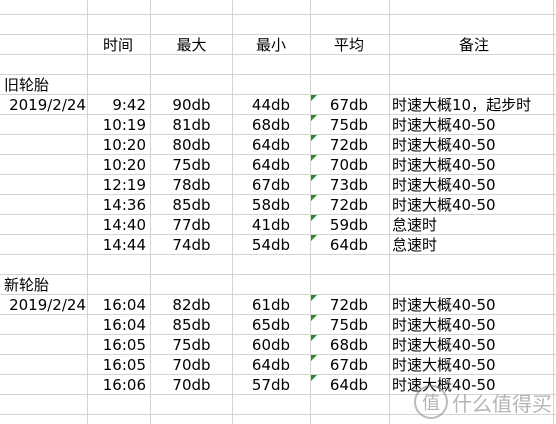 Image resolution: width=556 pixels, height=424 pixels. Describe the element at coordinates (26, 85) in the screenshot. I see `section-label: 旧轮胎` at that location.